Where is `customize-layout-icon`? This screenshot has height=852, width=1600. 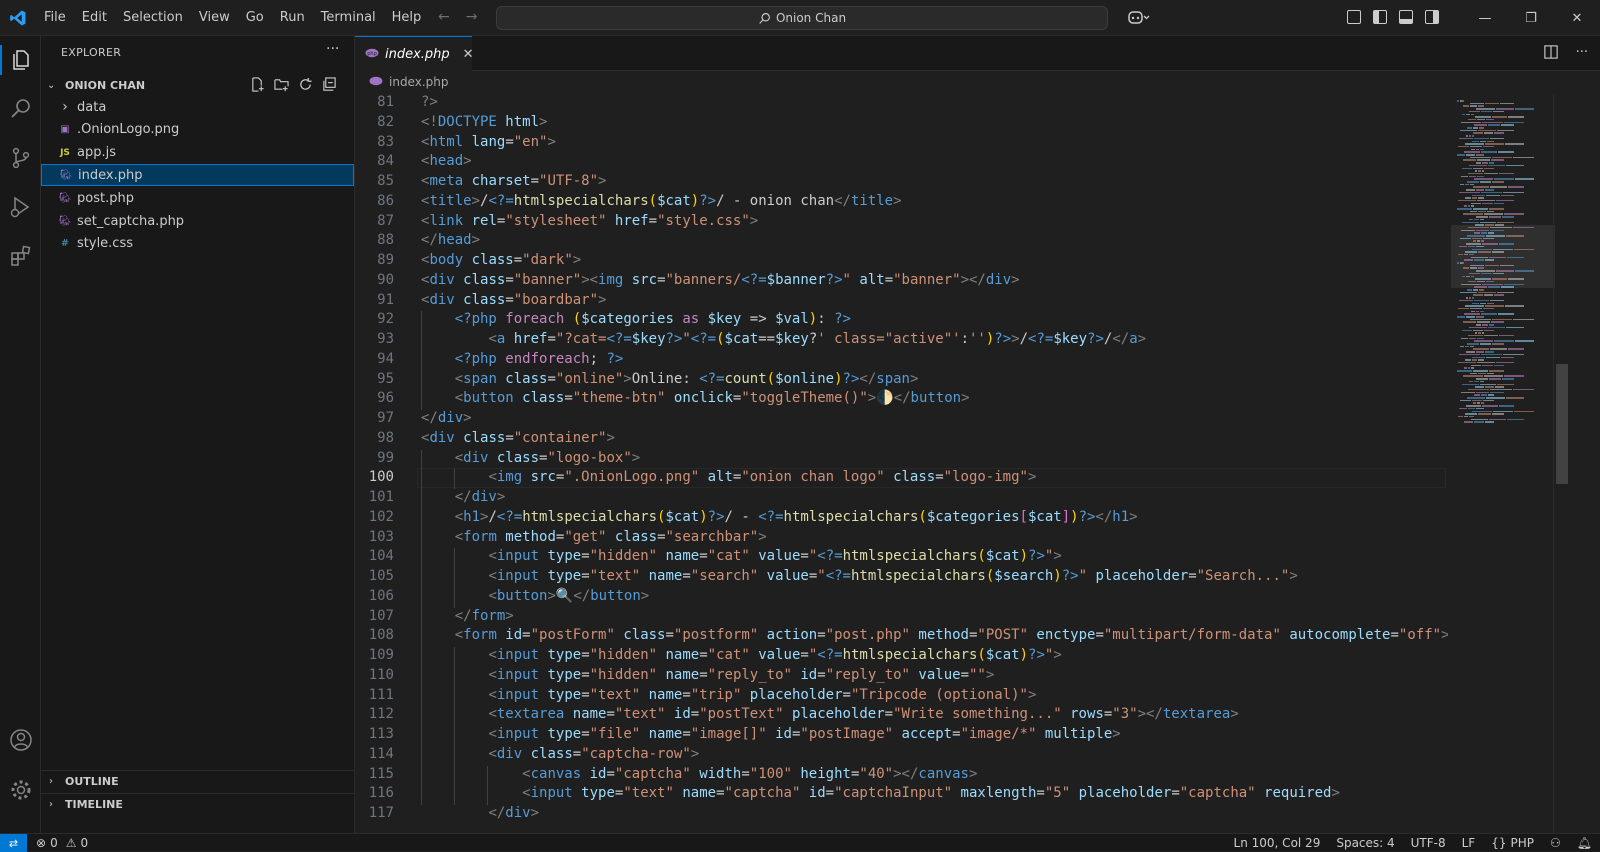 customize-layout-icon is located at coordinates (1354, 17).